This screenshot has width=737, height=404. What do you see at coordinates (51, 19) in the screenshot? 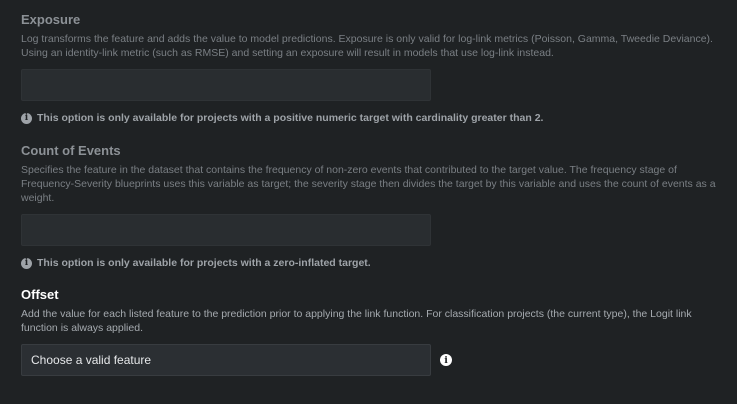
I see `exposure-title: Exposure` at bounding box center [51, 19].